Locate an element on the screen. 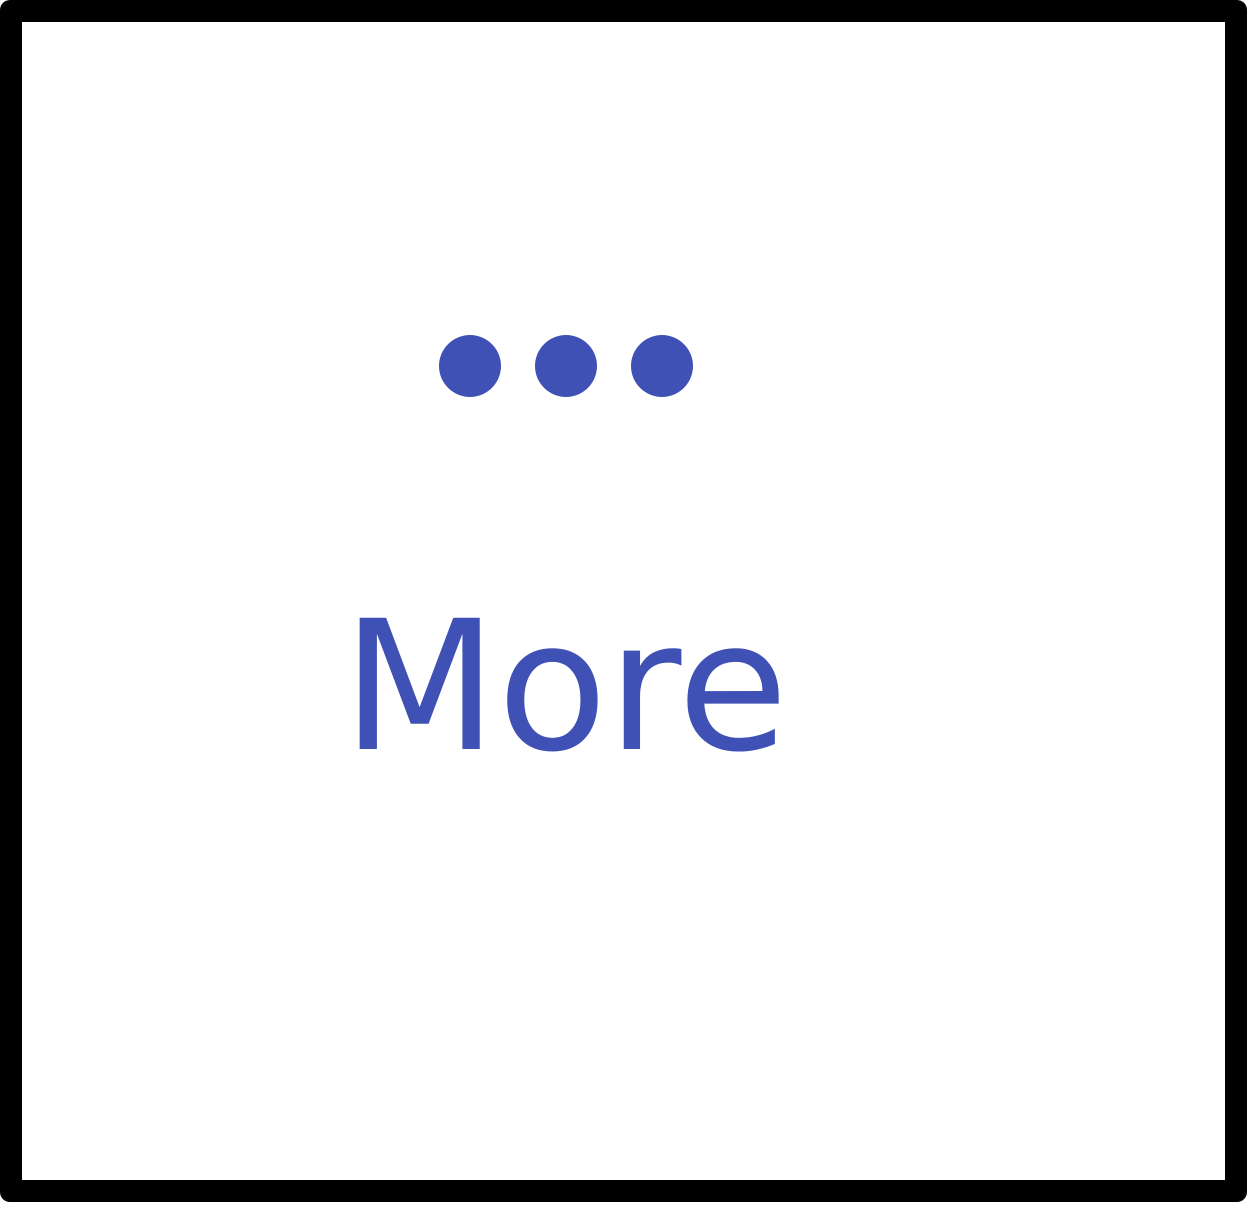 The height and width of the screenshot is (1209, 1247). ellipsis-horizontal-icon is located at coordinates (566, 366).